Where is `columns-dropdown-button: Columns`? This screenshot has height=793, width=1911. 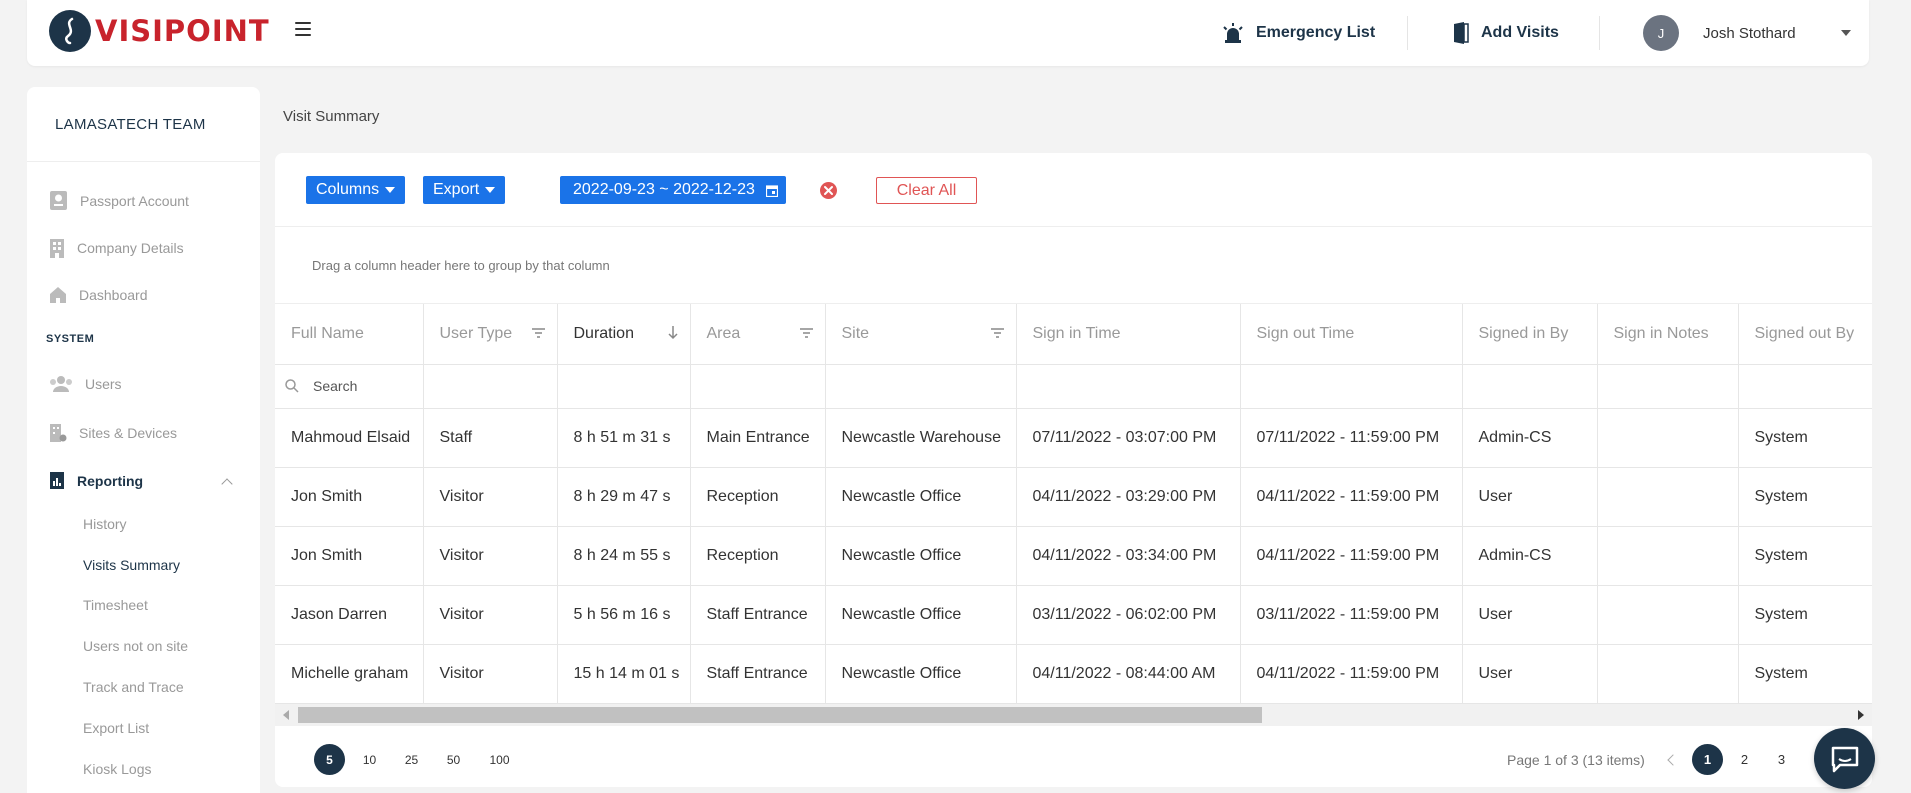 columns-dropdown-button: Columns is located at coordinates (356, 190).